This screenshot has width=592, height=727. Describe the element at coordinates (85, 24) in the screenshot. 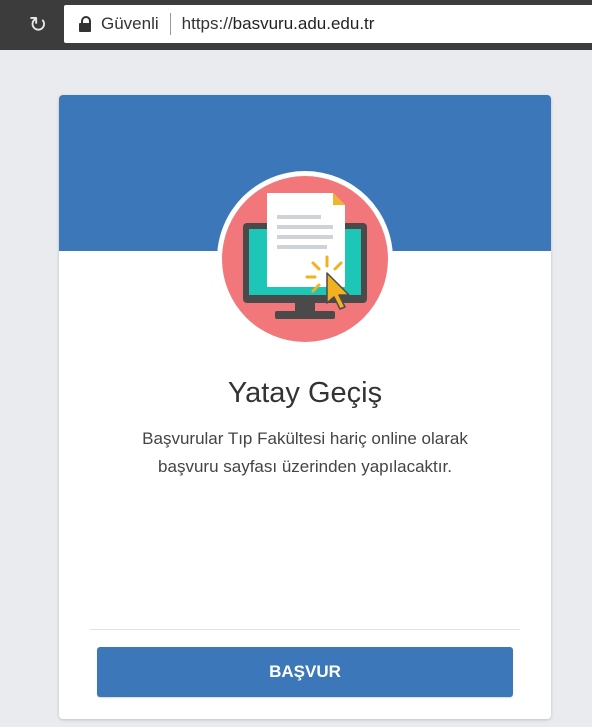

I see `lock-icon` at that location.